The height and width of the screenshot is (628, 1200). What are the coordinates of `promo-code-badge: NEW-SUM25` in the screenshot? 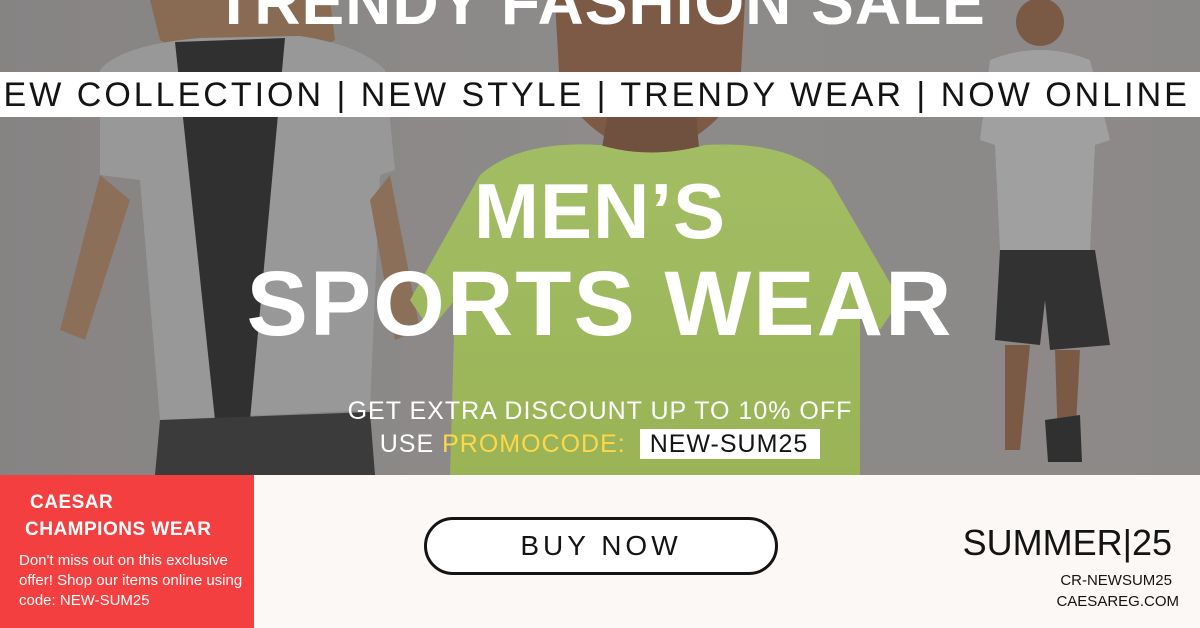 It's located at (730, 444).